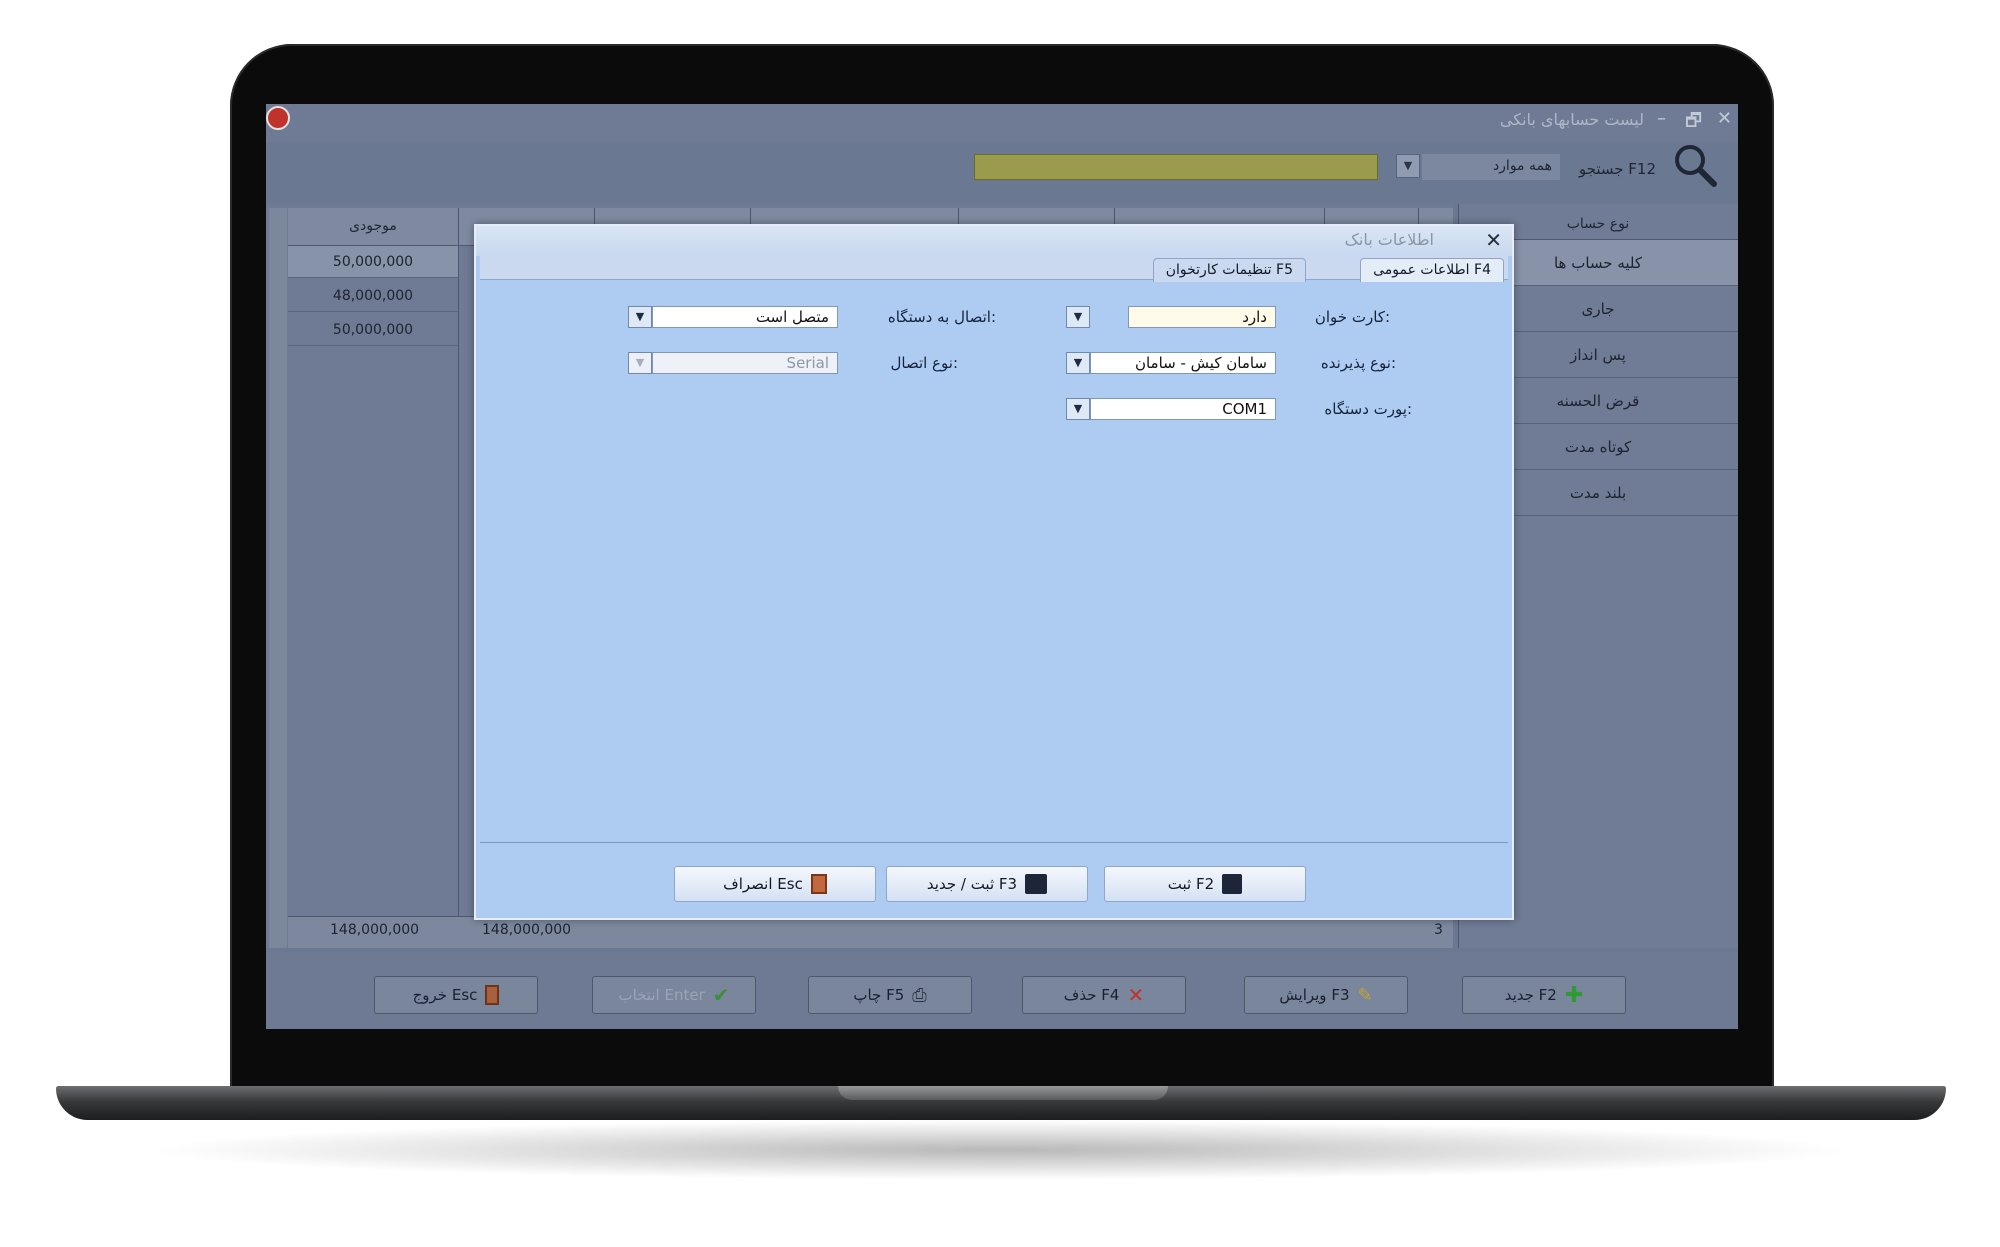 Image resolution: width=2000 pixels, height=1247 pixels. I want to click on tab-strip, so click(994, 268).